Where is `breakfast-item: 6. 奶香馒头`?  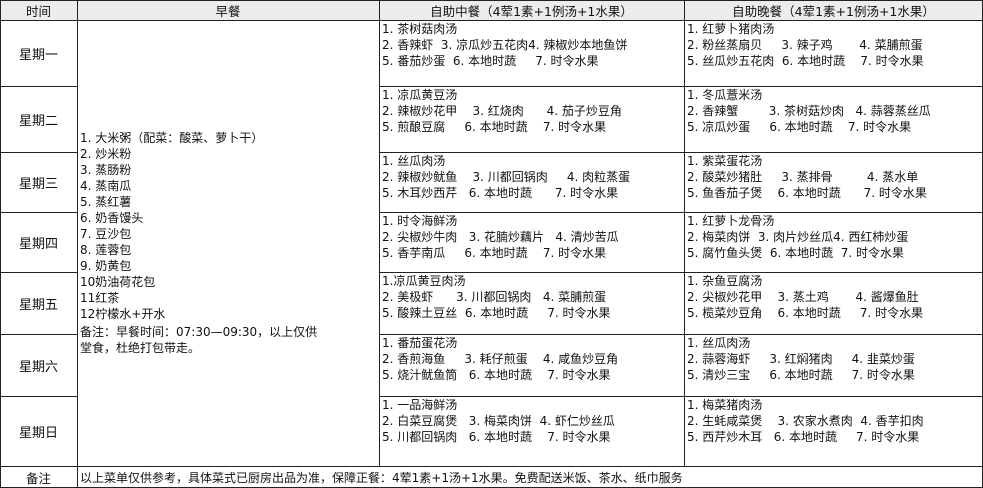 breakfast-item: 6. 奶香馒头 is located at coordinates (112, 218).